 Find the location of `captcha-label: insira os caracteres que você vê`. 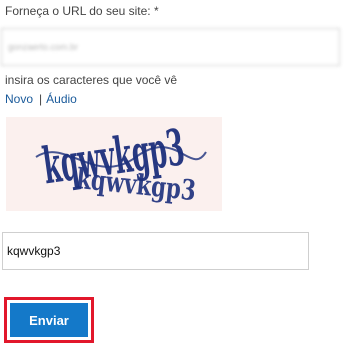

captcha-label: insira os caracteres que você vê is located at coordinates (91, 80).